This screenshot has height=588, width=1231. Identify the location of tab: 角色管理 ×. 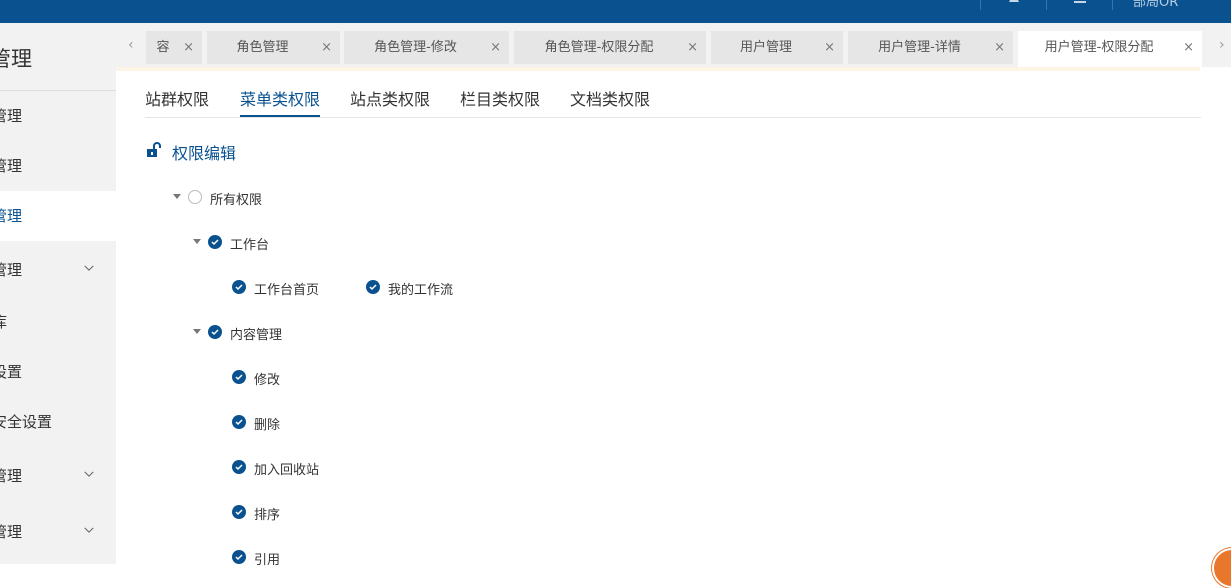
(273, 47).